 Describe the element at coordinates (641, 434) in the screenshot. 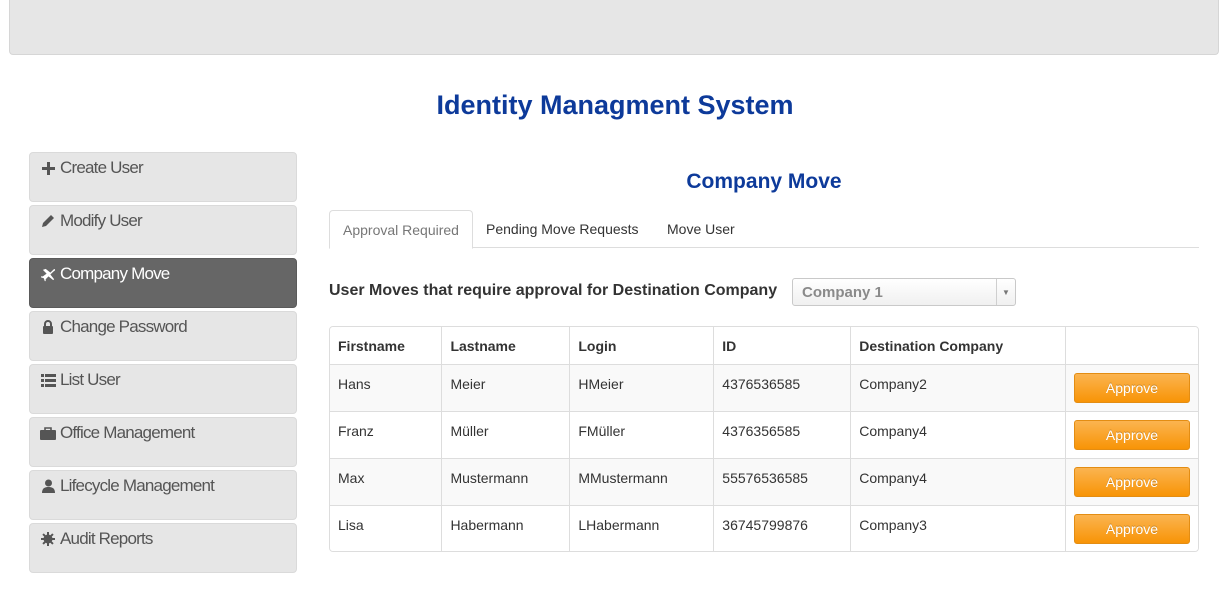

I see `cell-login: FMüller` at that location.